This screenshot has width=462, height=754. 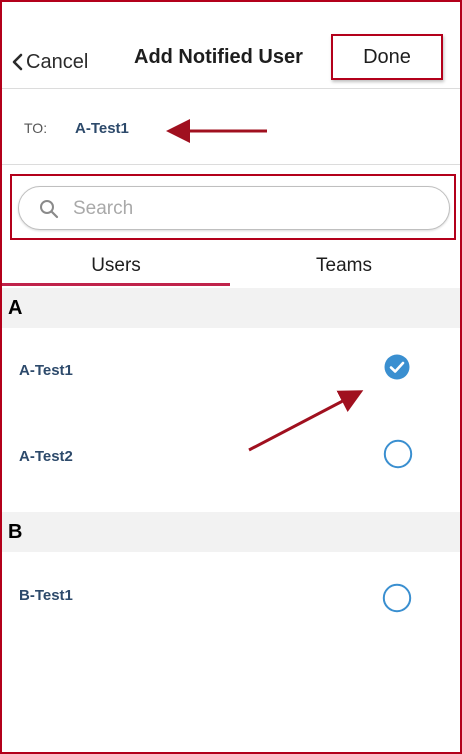 What do you see at coordinates (46, 595) in the screenshot?
I see `user-name: B-Test1` at bounding box center [46, 595].